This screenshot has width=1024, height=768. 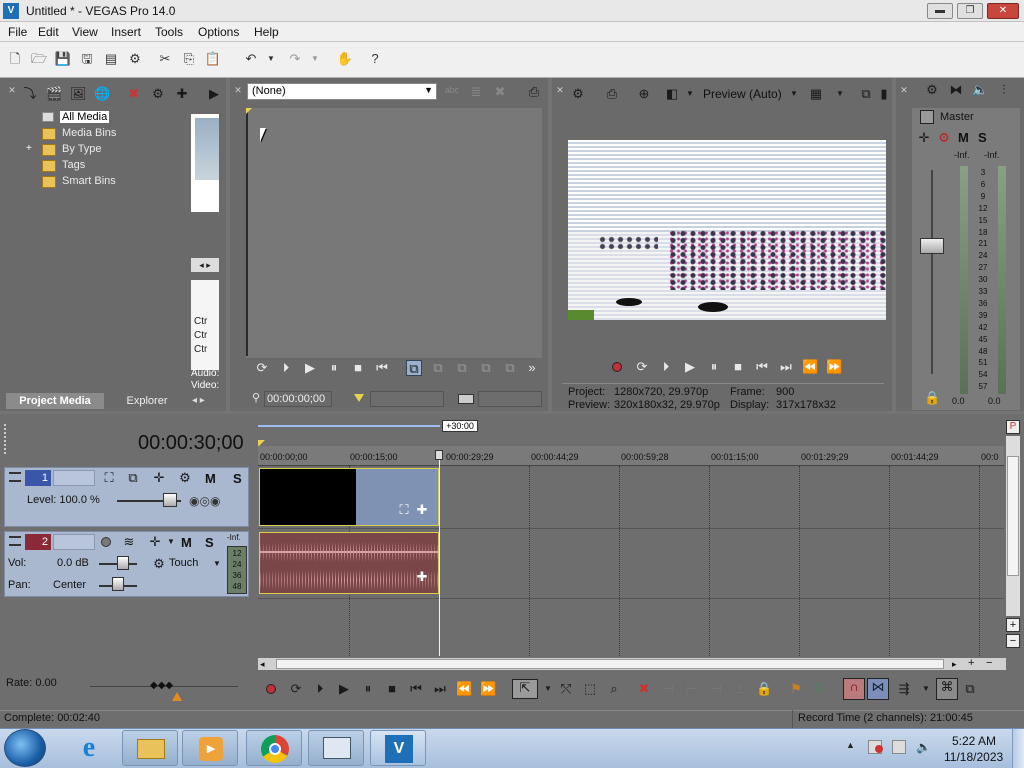 What do you see at coordinates (7, 439) in the screenshot?
I see `dock-grip` at bounding box center [7, 439].